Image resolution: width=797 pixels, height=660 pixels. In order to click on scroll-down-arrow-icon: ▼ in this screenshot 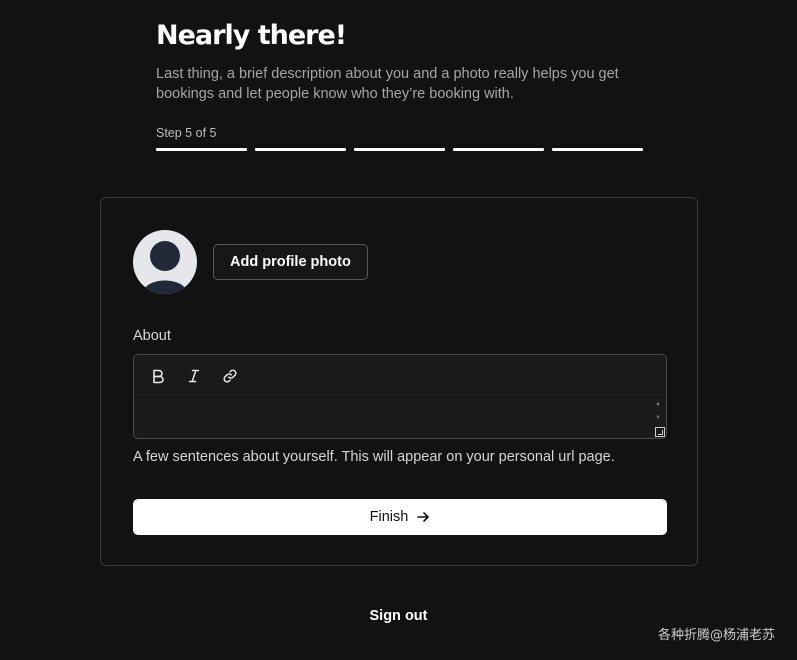, I will do `click(658, 418)`.